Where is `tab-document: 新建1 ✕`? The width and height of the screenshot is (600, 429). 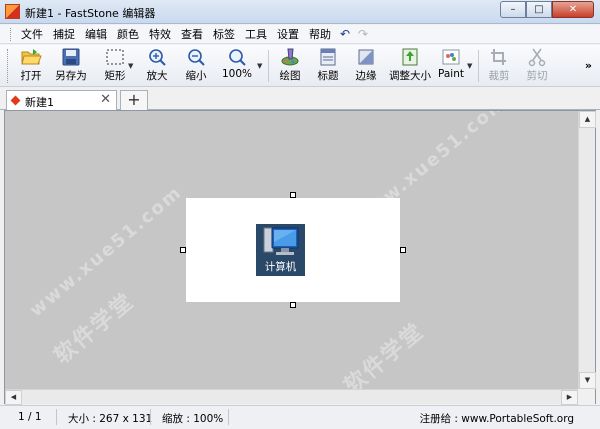 tab-document: 新建1 ✕ is located at coordinates (61, 100).